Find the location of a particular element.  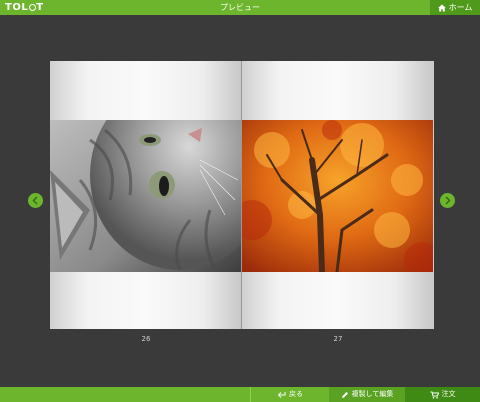

duplicate-edit-label: 複製して編集 is located at coordinates (372, 394).